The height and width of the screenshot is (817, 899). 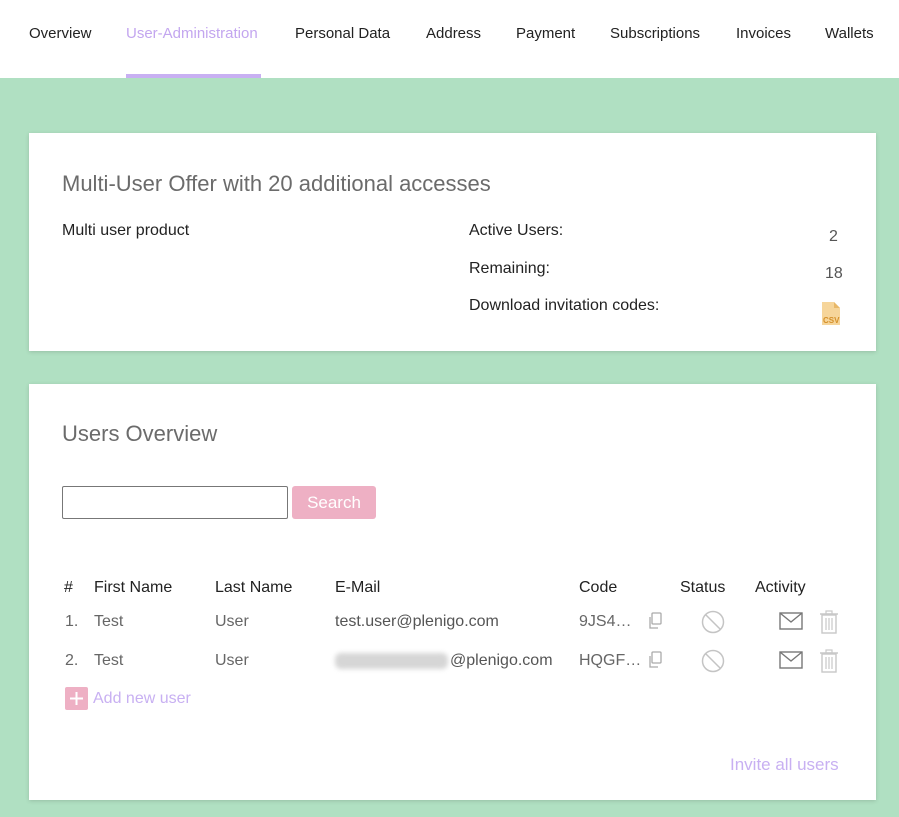 I want to click on download-codes-label: Download invitation codes:, so click(x=564, y=305).